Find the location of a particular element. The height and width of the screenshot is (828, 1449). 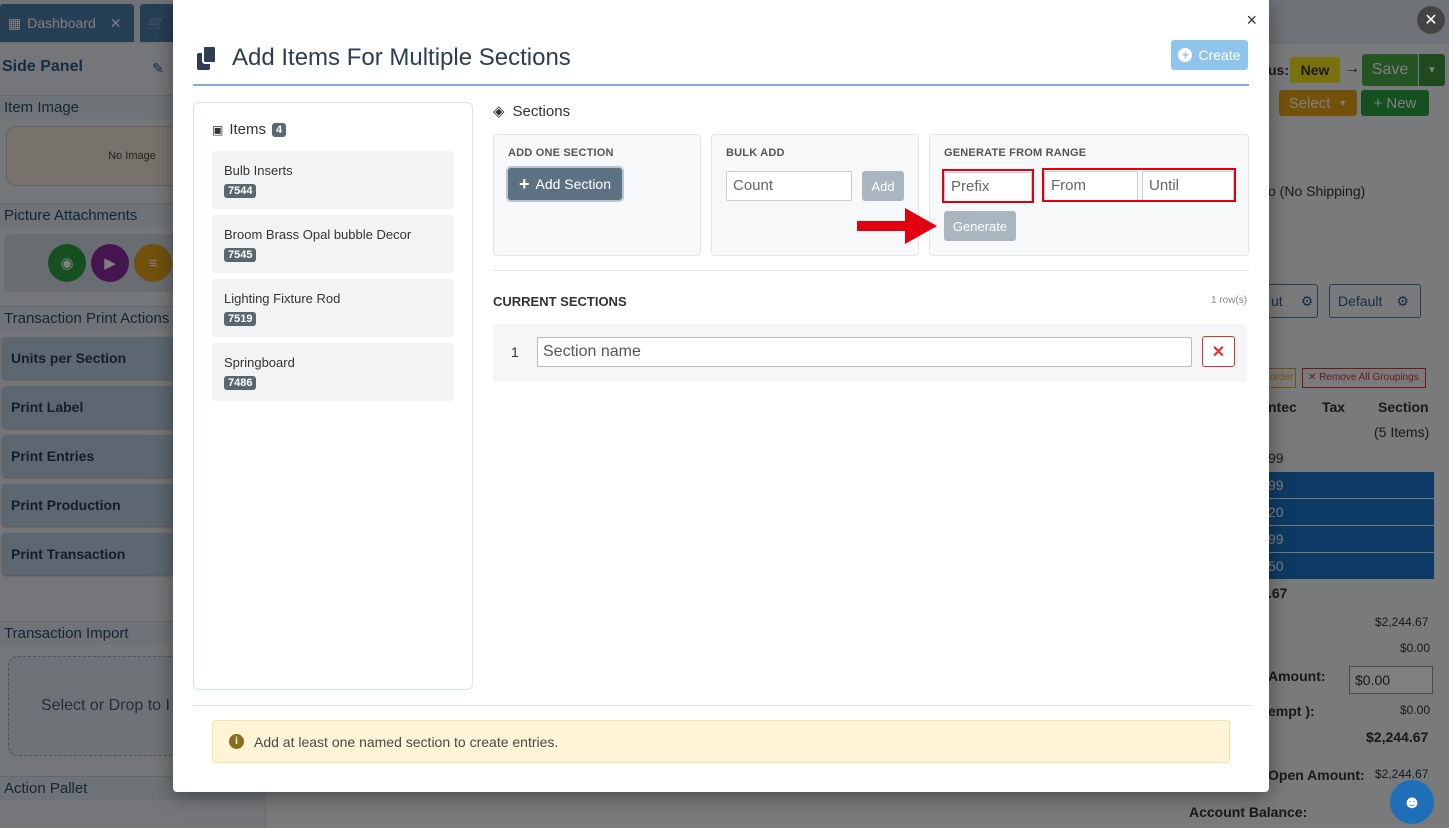

create-label: Create is located at coordinates (1219, 55).